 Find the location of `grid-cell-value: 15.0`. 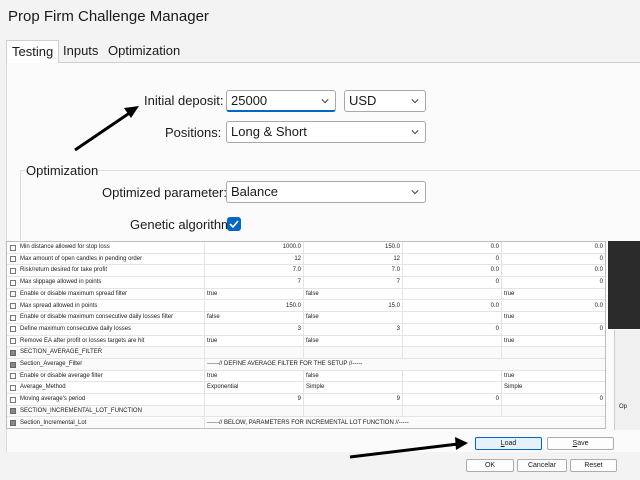

grid-cell-value: 15.0 is located at coordinates (353, 306).